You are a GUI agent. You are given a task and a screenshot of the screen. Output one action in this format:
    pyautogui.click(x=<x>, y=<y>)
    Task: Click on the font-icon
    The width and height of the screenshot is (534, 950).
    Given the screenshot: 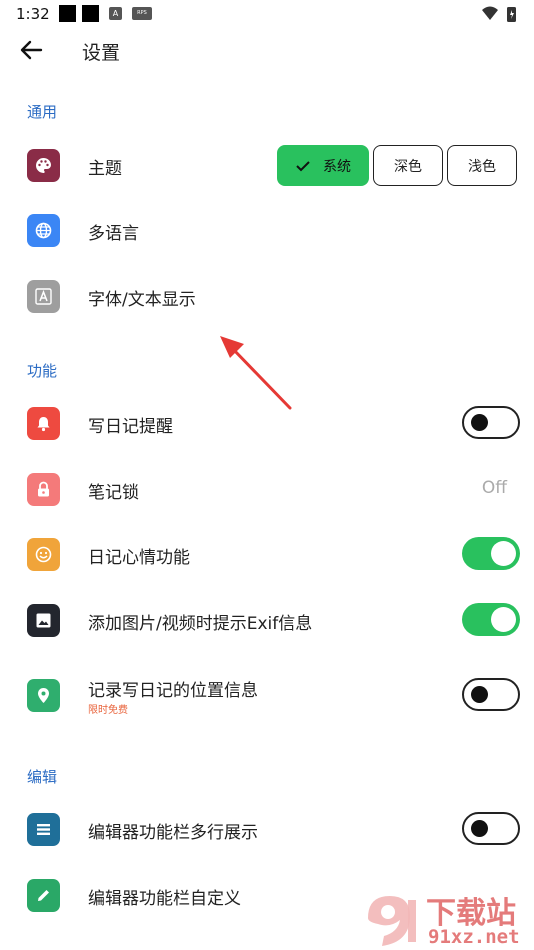 What is the action you would take?
    pyautogui.click(x=43, y=296)
    